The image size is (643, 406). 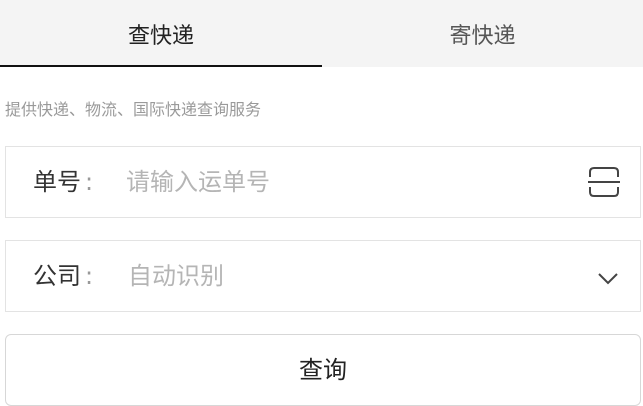 What do you see at coordinates (176, 276) in the screenshot?
I see `courier-company-select: 自动识别` at bounding box center [176, 276].